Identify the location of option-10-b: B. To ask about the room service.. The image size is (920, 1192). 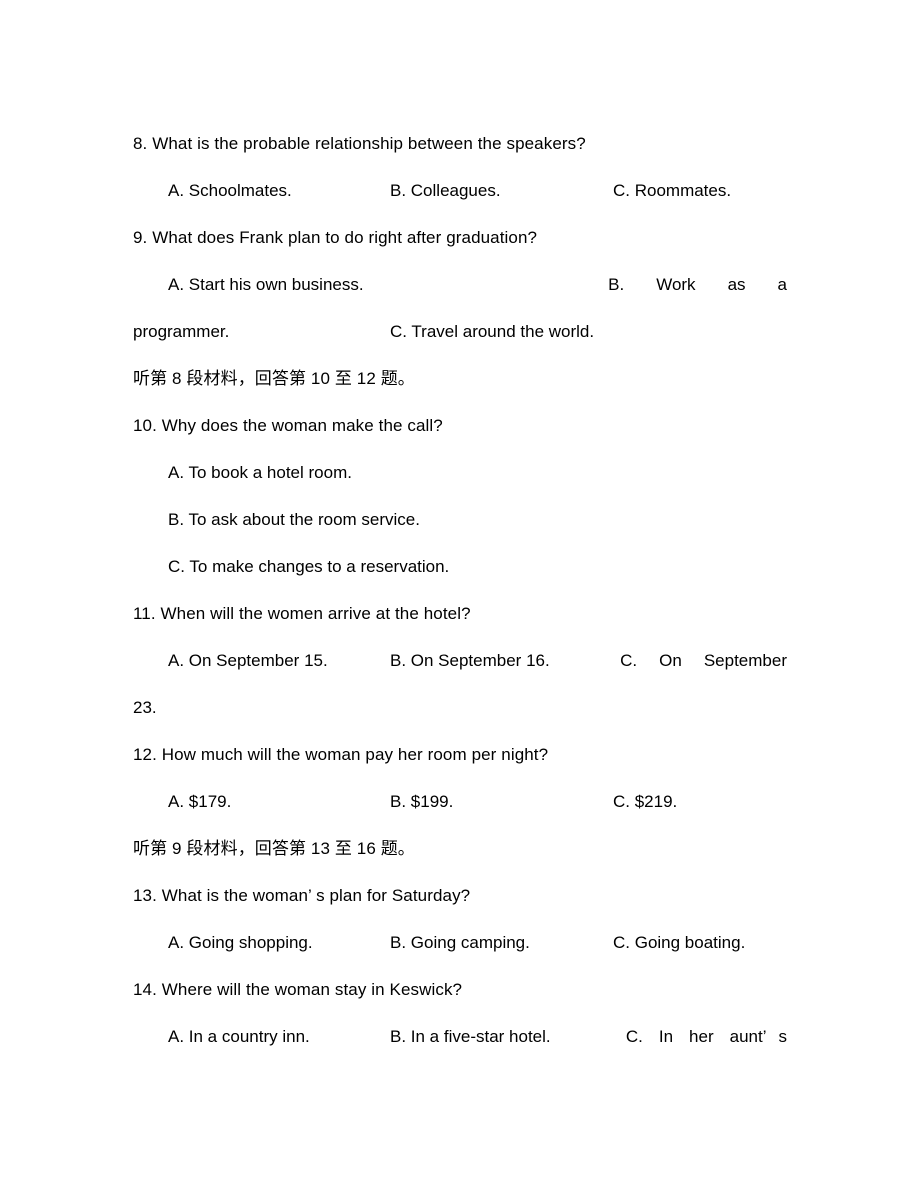
(460, 519).